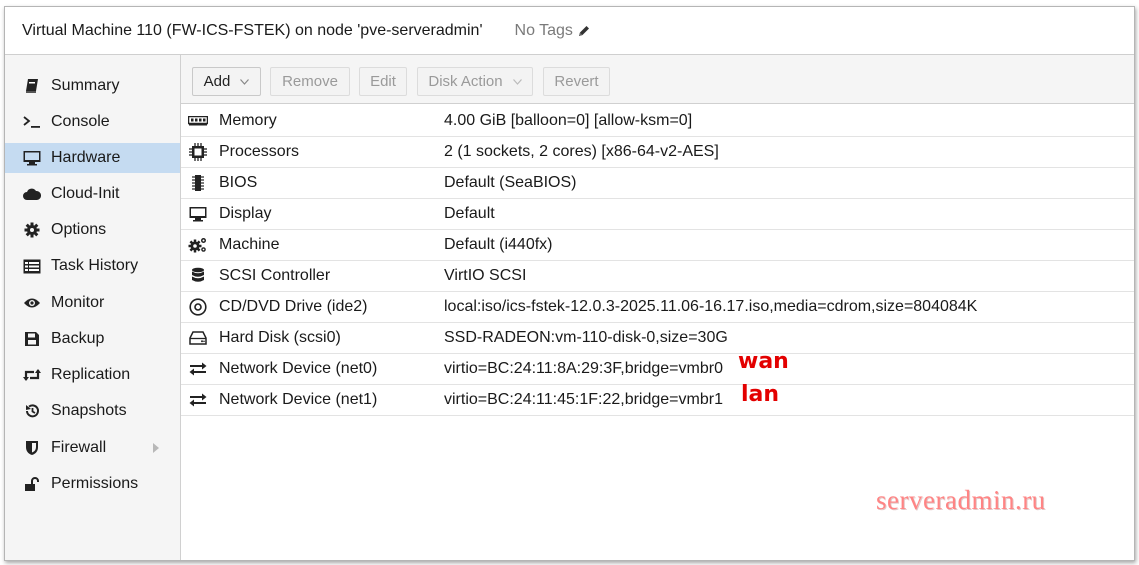  I want to click on hardware-value: virtio=BC:24:11:45:1F:22,bridge=vmbr1, so click(583, 399).